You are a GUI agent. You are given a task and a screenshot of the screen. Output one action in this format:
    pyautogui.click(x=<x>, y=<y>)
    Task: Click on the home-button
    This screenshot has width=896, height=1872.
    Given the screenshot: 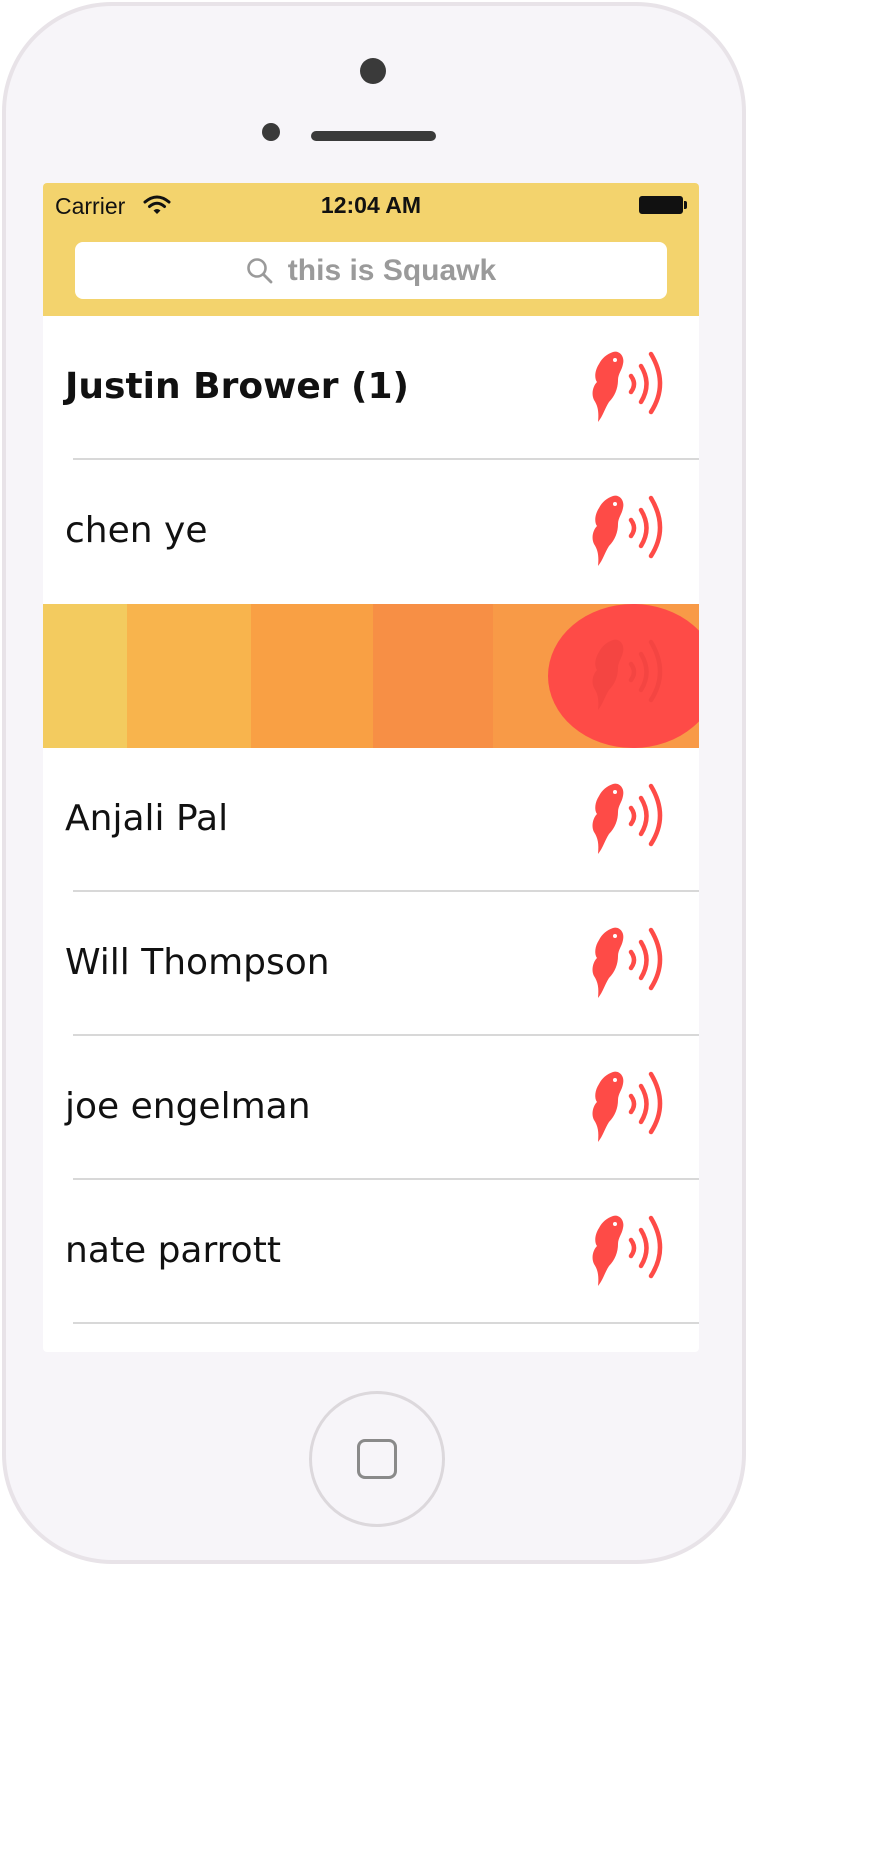 What is the action you would take?
    pyautogui.click(x=377, y=1459)
    